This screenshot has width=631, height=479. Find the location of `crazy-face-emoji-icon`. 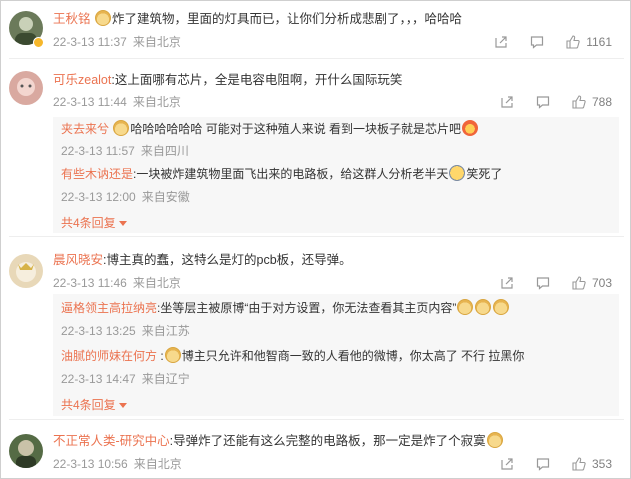

crazy-face-emoji-icon is located at coordinates (457, 173).